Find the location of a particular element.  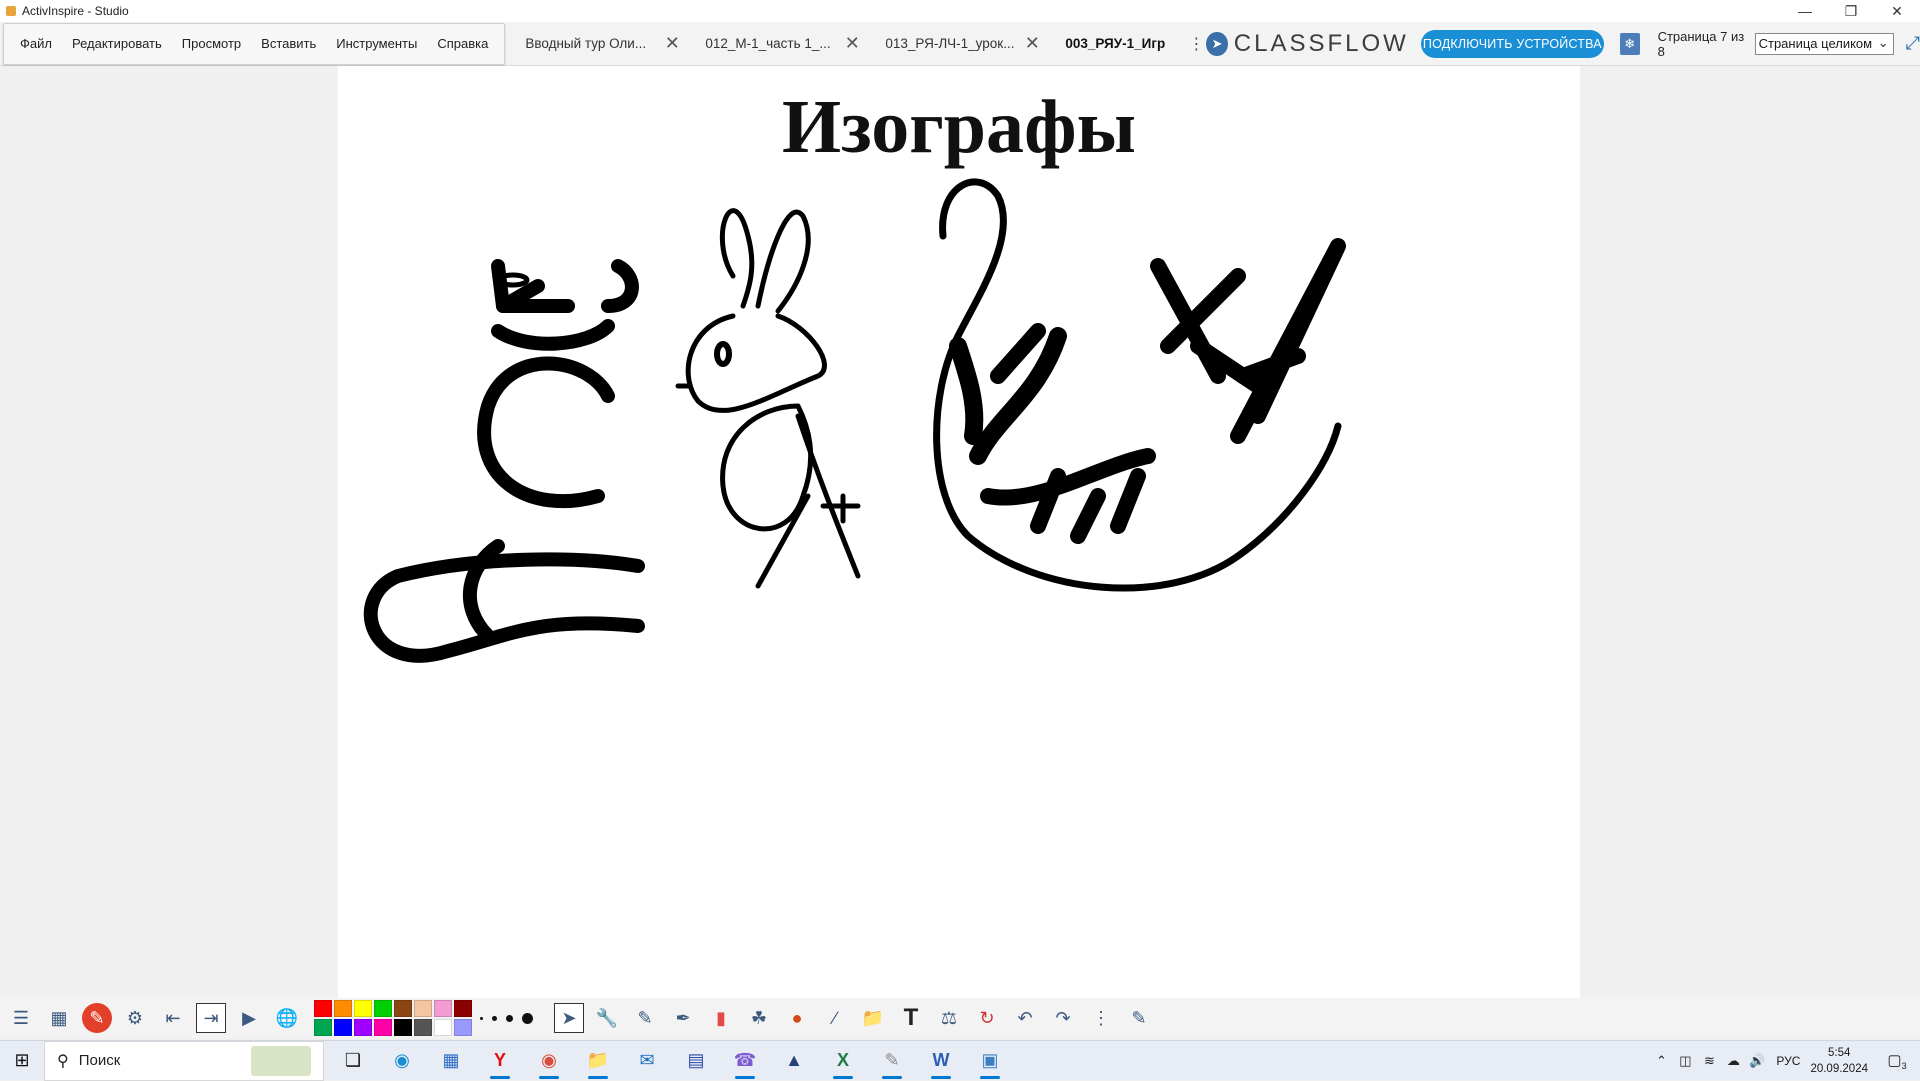

fill-icon: ☘ is located at coordinates (759, 1018).